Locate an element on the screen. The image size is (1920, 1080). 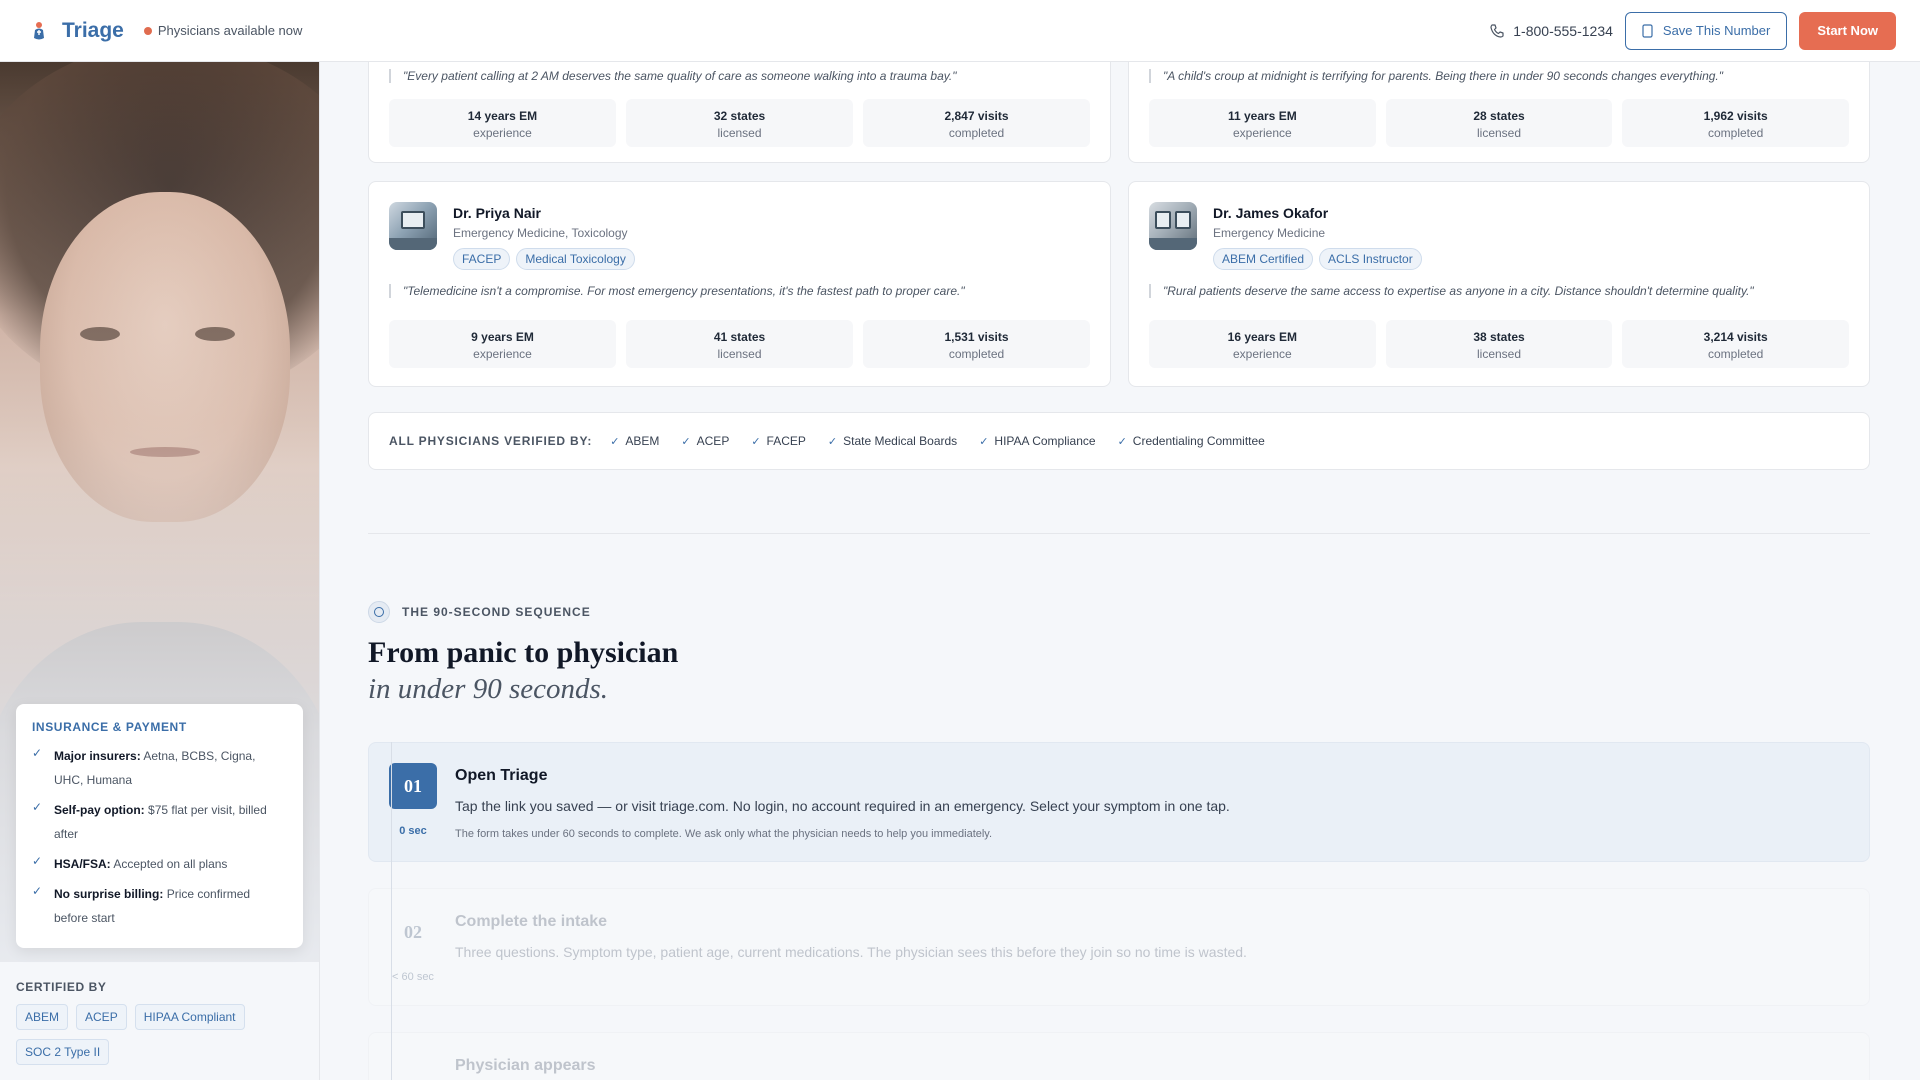
bookmark-icon is located at coordinates (1647, 30).